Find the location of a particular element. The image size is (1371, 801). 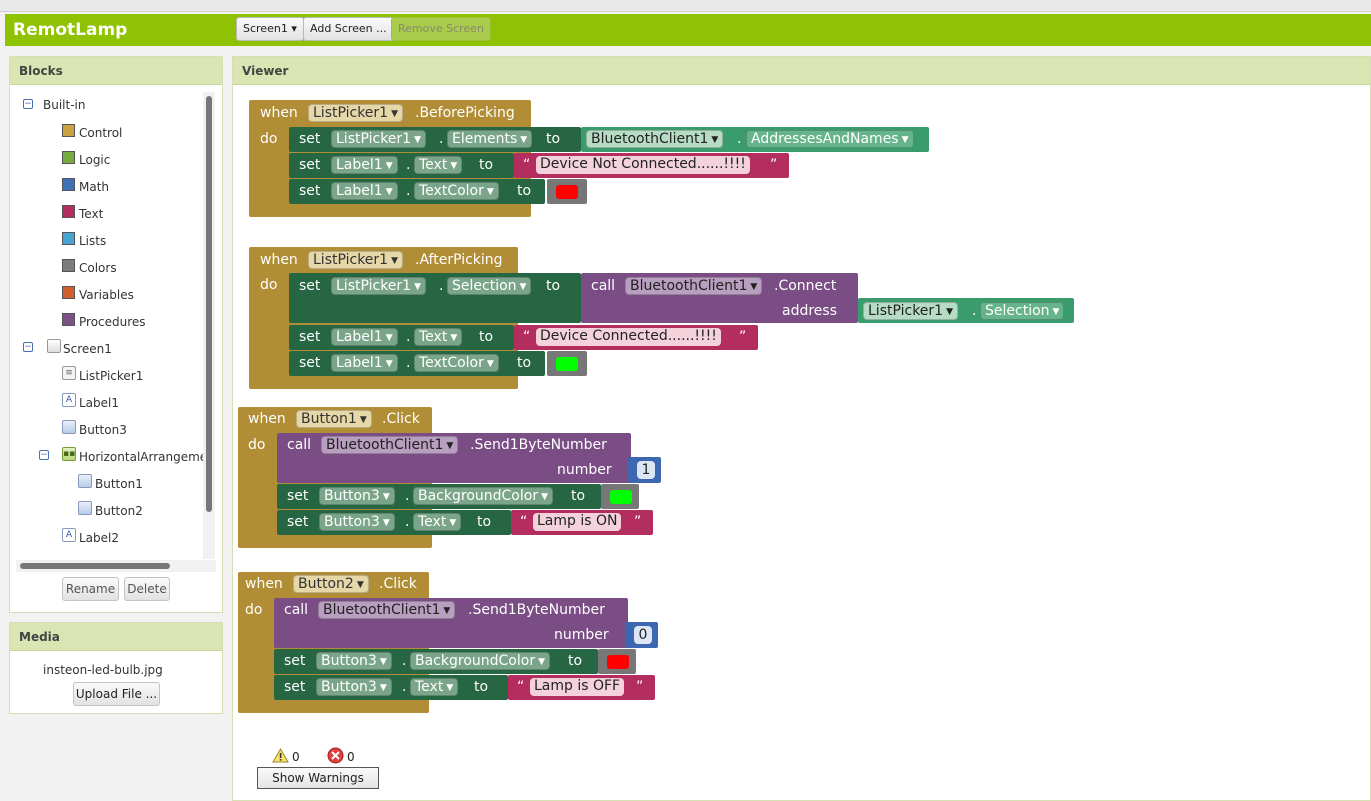

remove-screen-button: Remove Screen is located at coordinates (441, 29).